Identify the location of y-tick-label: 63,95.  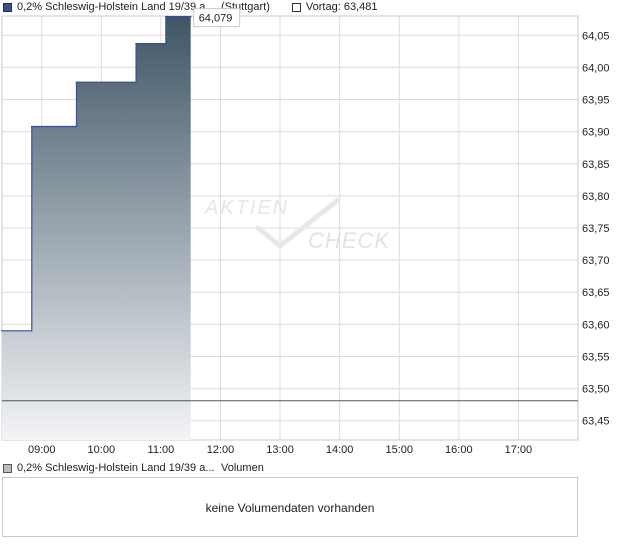
(596, 101).